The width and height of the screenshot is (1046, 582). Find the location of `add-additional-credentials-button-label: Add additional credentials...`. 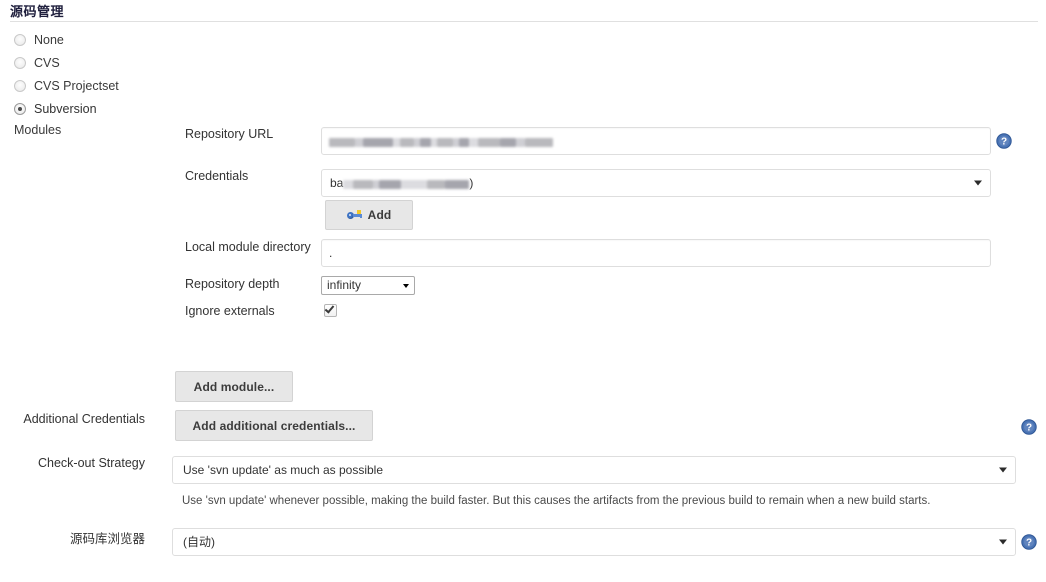

add-additional-credentials-button-label: Add additional credentials... is located at coordinates (274, 425).